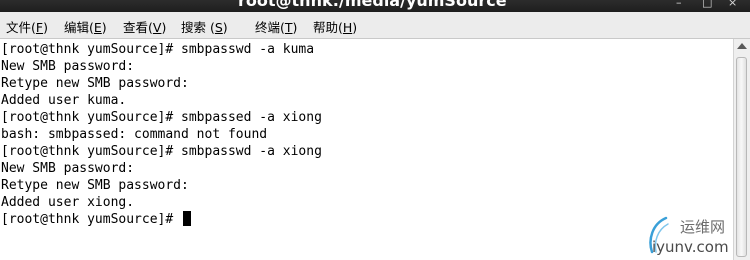 Image resolution: width=750 pixels, height=260 pixels. Describe the element at coordinates (703, 227) in the screenshot. I see `watermark-name: 运维网` at that location.